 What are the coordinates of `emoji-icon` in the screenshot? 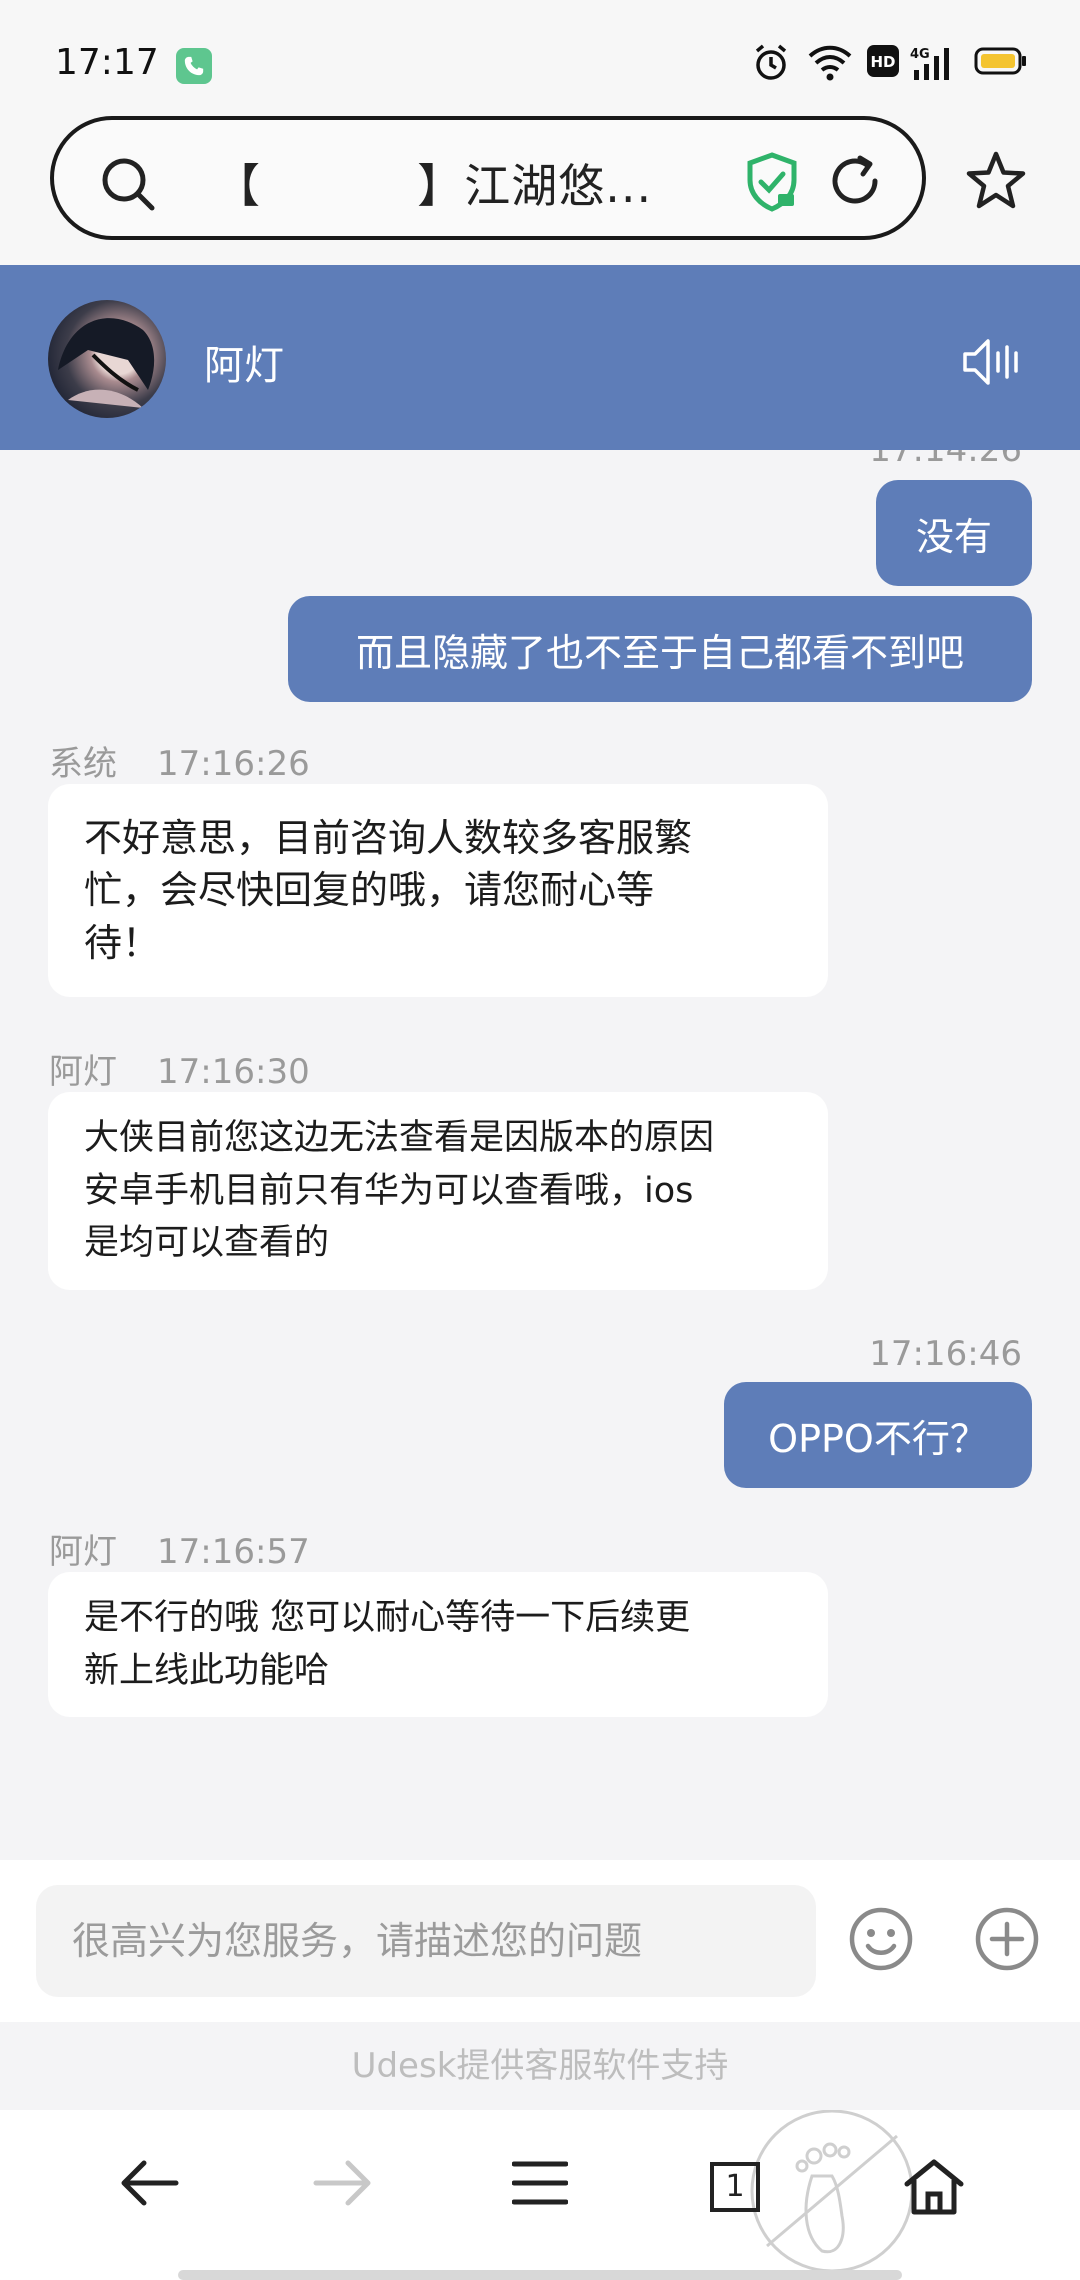 It's located at (881, 1939).